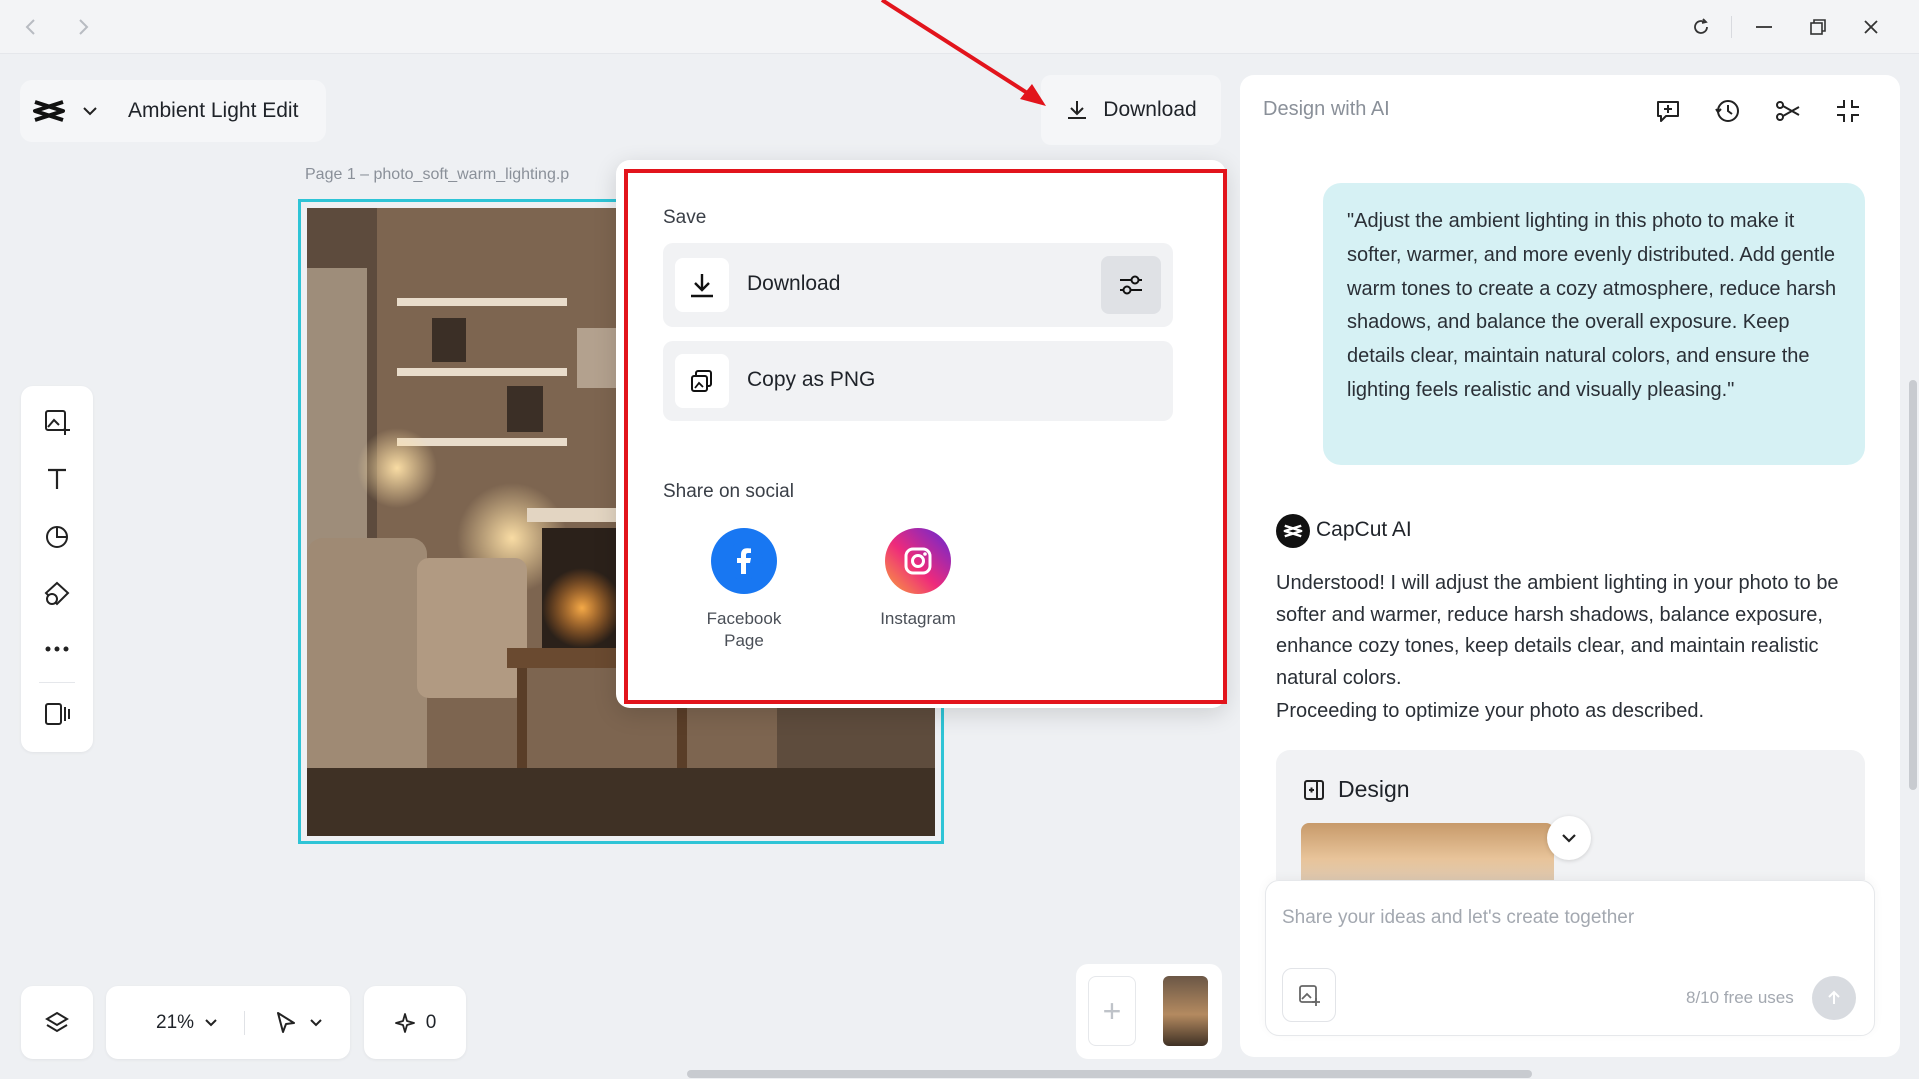 The height and width of the screenshot is (1079, 1919). I want to click on image-upload-icon, so click(1309, 995).